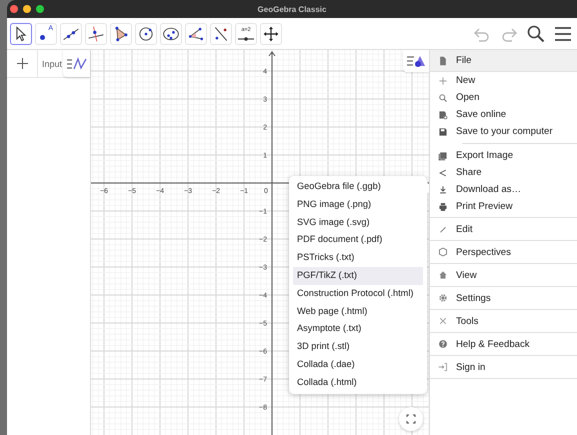  Describe the element at coordinates (443, 367) in the screenshot. I see `sign-in-icon` at that location.